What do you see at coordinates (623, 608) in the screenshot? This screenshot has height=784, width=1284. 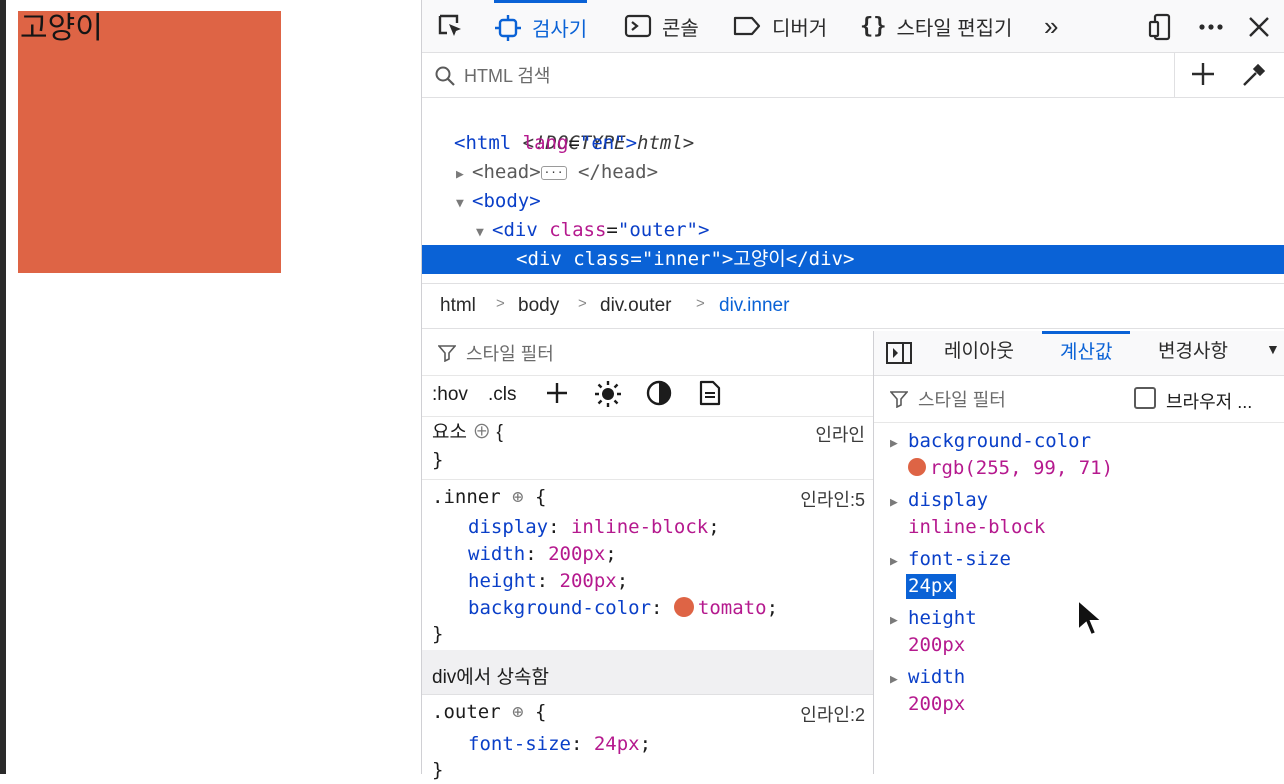 I see `declaration-background-color: background-color: tomato;` at bounding box center [623, 608].